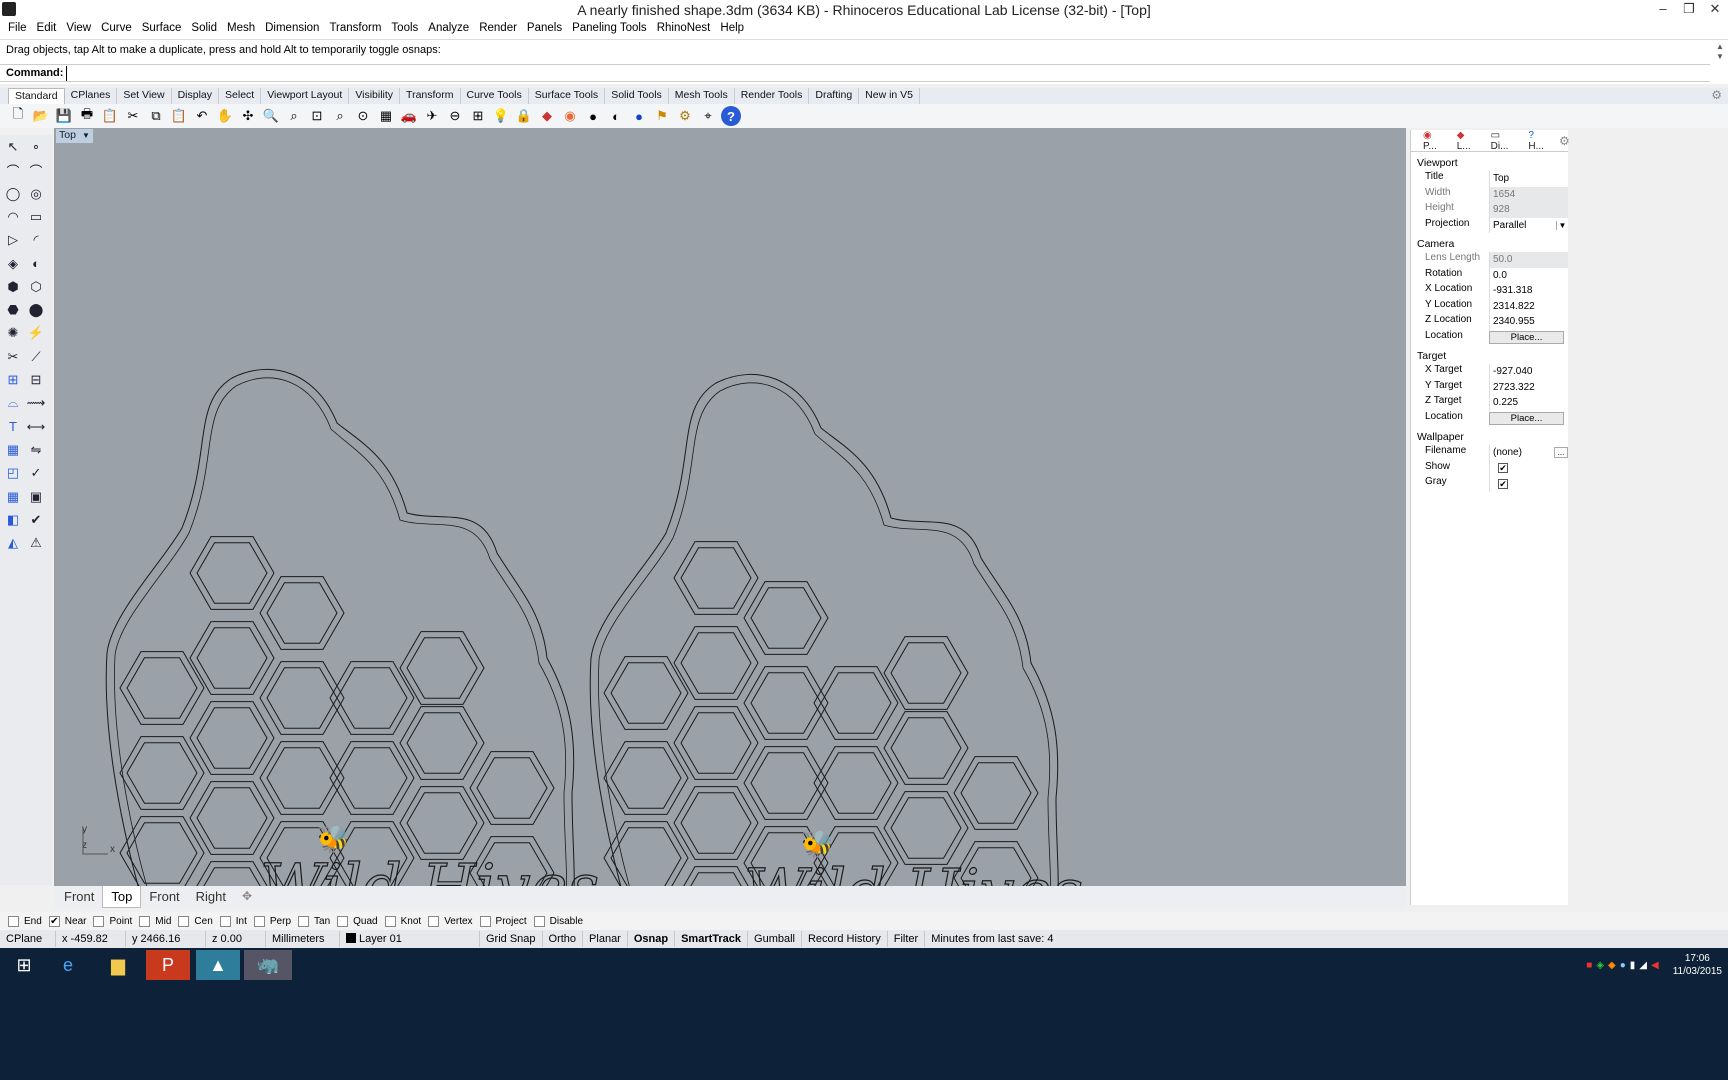 The image size is (1728, 1080). Describe the element at coordinates (685, 29) in the screenshot. I see `menu-rhinonest: RhinoNest` at that location.